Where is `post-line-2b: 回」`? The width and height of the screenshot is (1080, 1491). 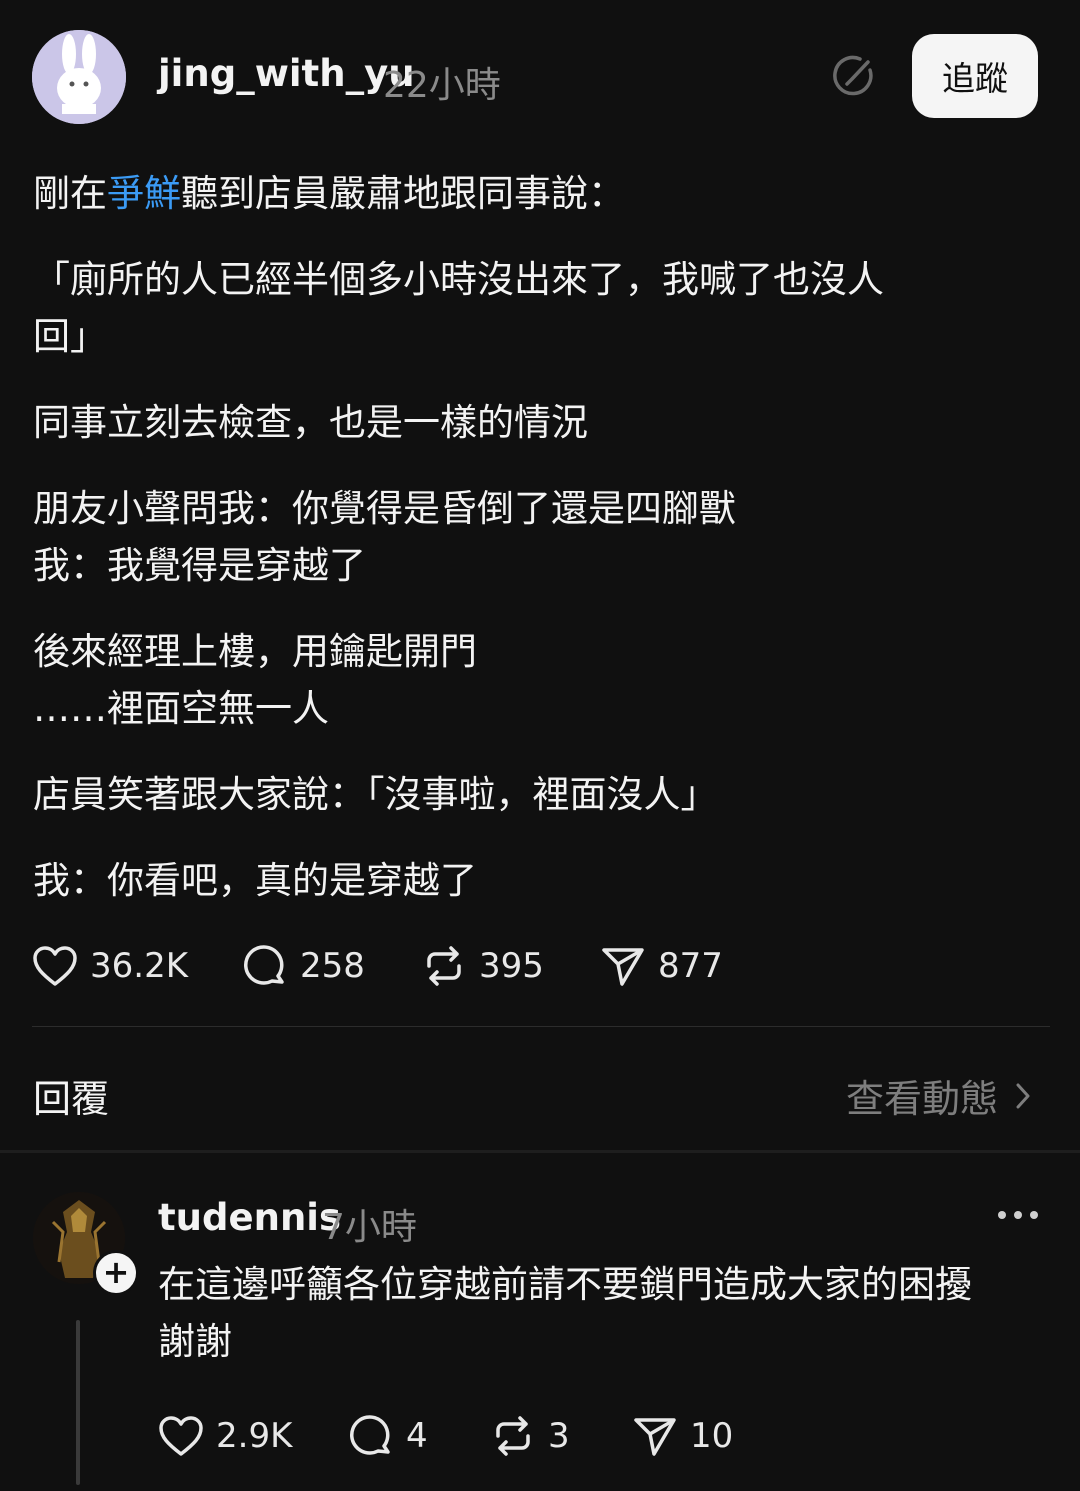
post-line-2b: 回」 is located at coordinates (70, 336).